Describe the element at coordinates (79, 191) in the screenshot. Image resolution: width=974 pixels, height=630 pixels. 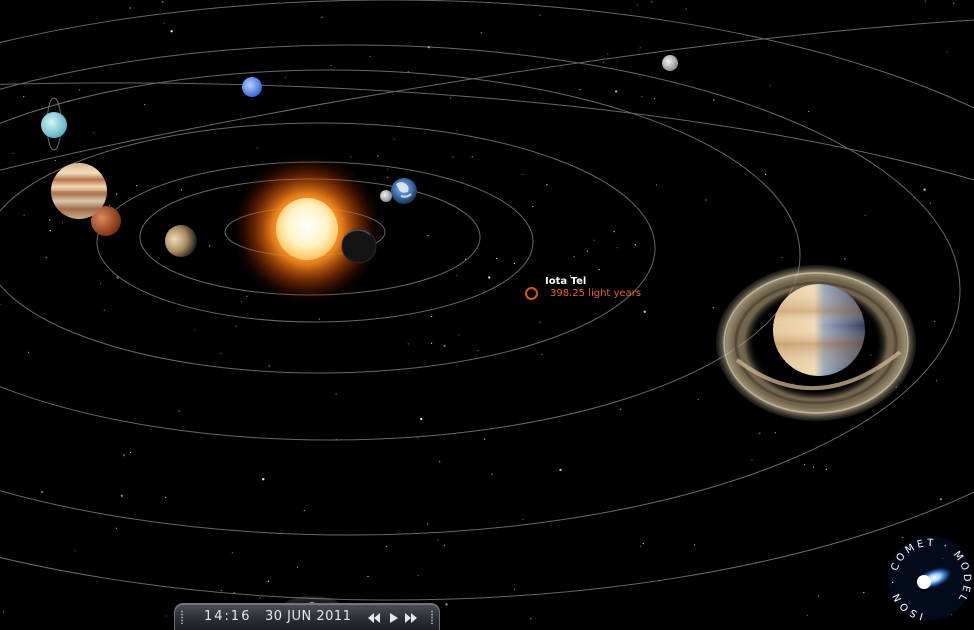
I see `planet-jupiter` at that location.